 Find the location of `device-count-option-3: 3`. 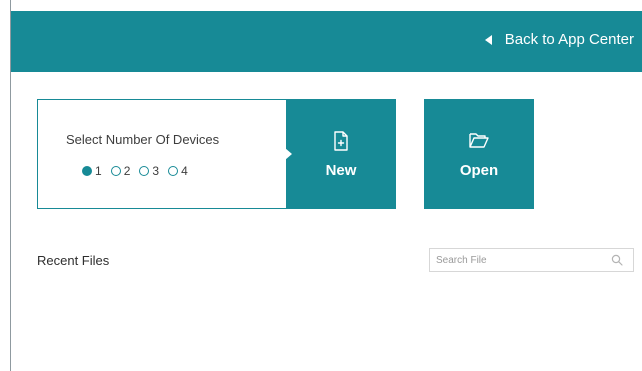

device-count-option-3: 3 is located at coordinates (149, 171).